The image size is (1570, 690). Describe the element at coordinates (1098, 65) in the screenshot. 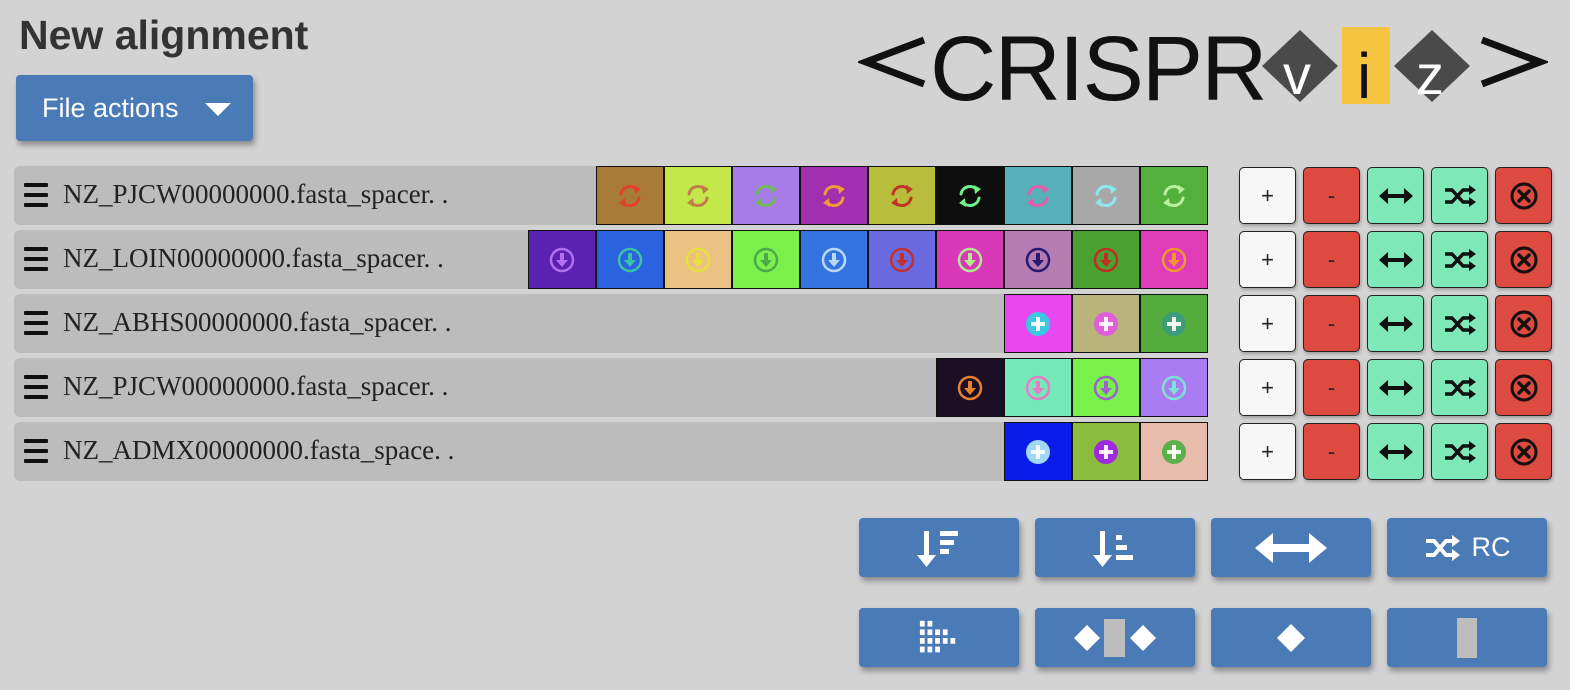

I see `svg-text: CRISPR` at that location.